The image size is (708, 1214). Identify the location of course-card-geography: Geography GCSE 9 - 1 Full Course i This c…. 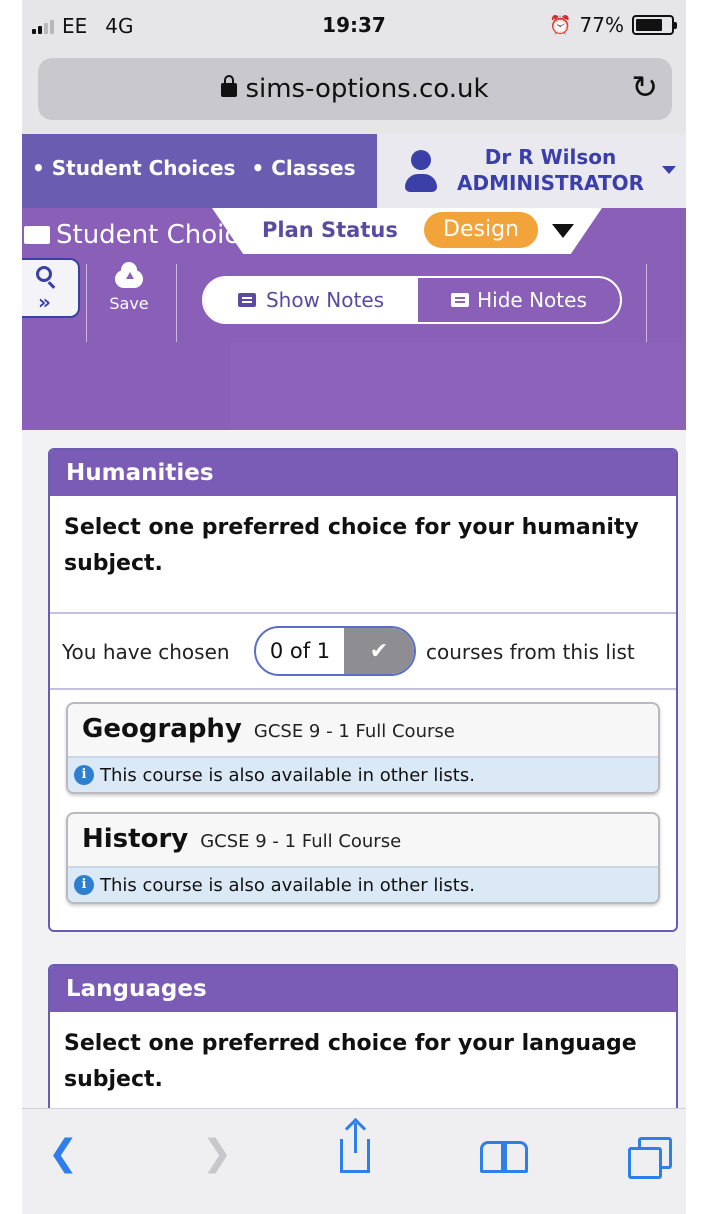
(363, 748).